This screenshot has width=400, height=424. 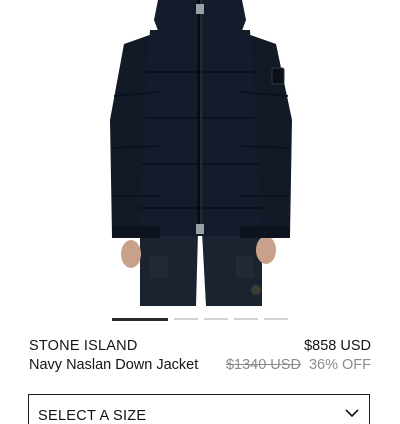 I want to click on current-price: $858 USD, so click(x=337, y=346).